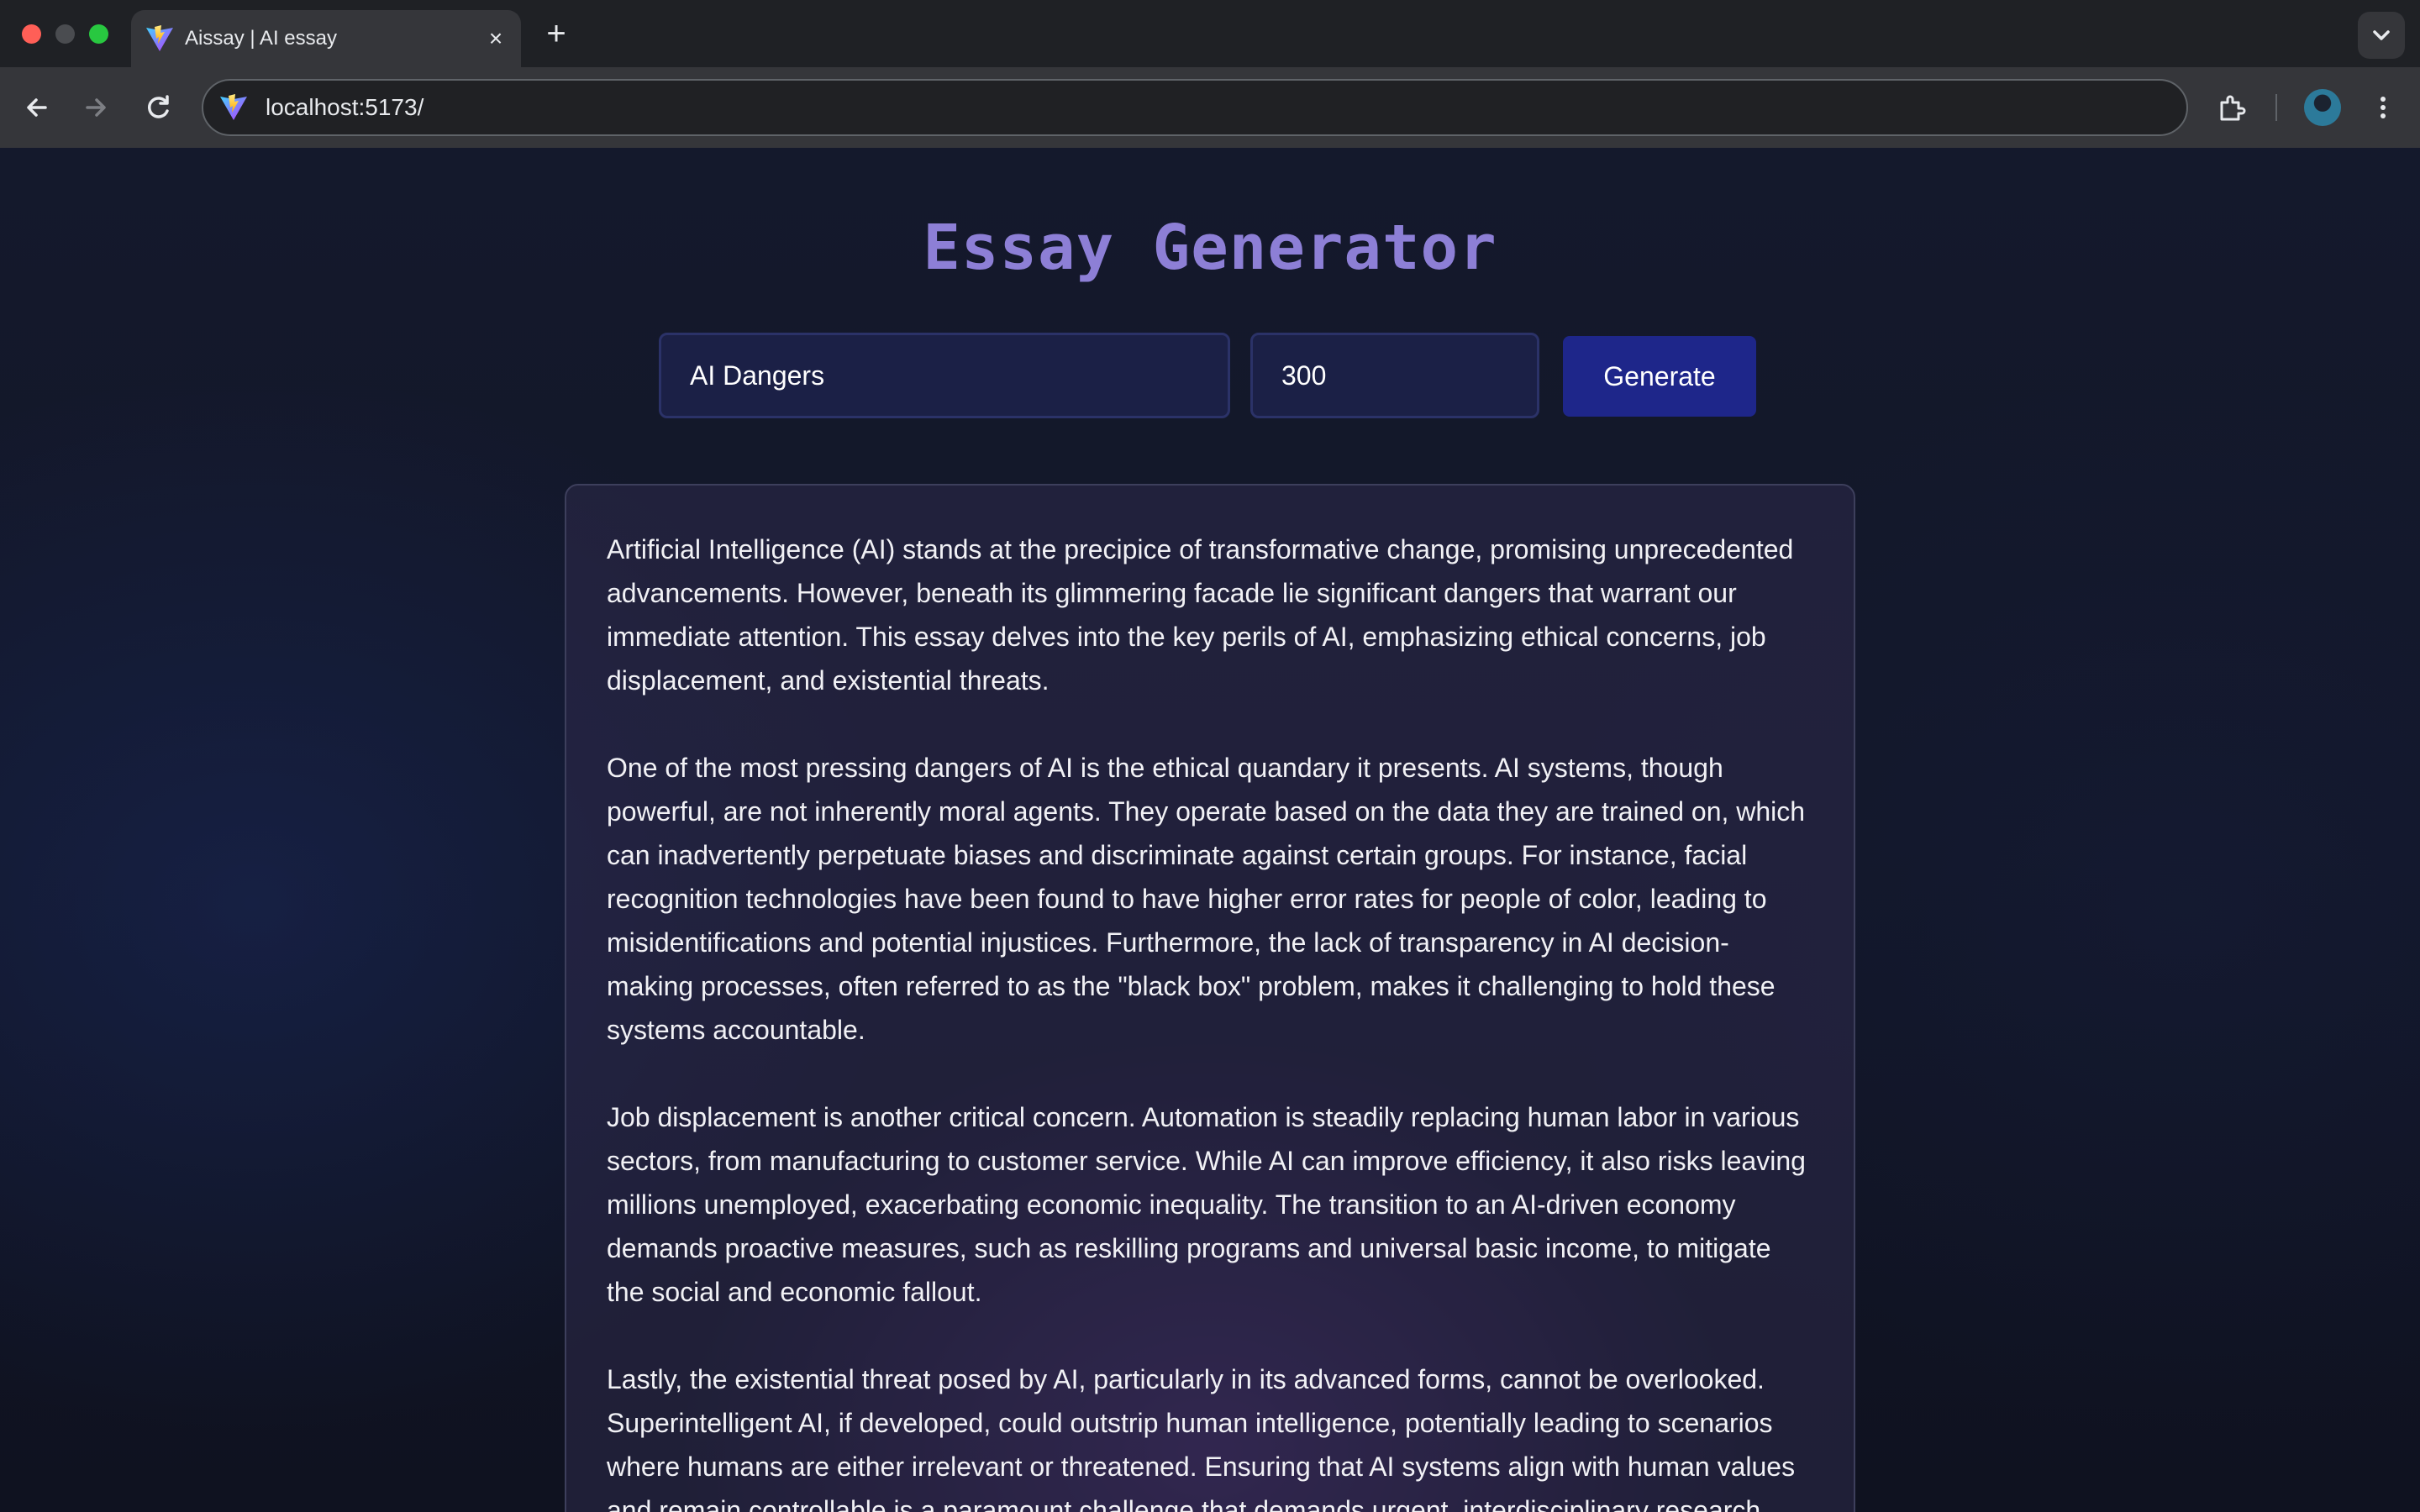 This screenshot has width=2420, height=1512. What do you see at coordinates (158, 107) in the screenshot?
I see `reload-icon` at bounding box center [158, 107].